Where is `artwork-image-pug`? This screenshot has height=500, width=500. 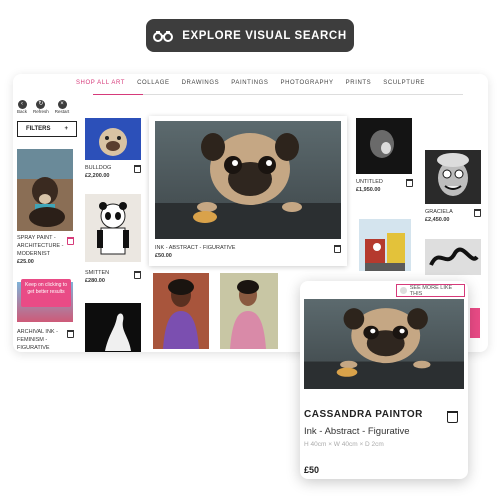
artwork-image-pug is located at coordinates (248, 180).